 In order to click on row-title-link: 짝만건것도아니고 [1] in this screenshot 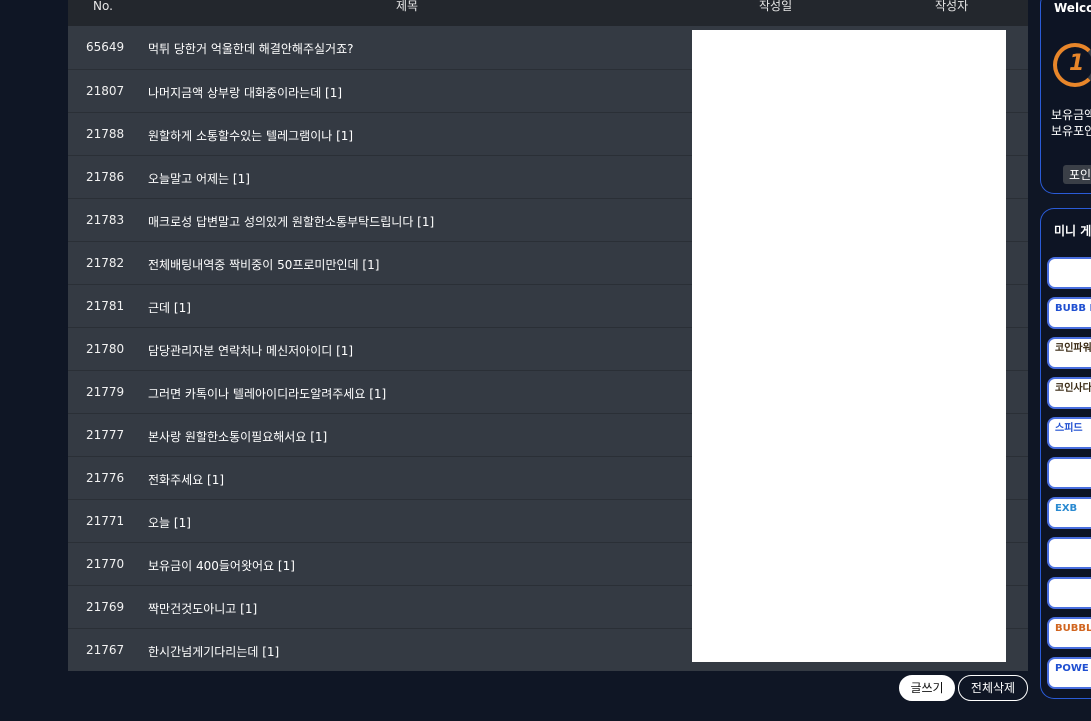, I will do `click(202, 608)`.